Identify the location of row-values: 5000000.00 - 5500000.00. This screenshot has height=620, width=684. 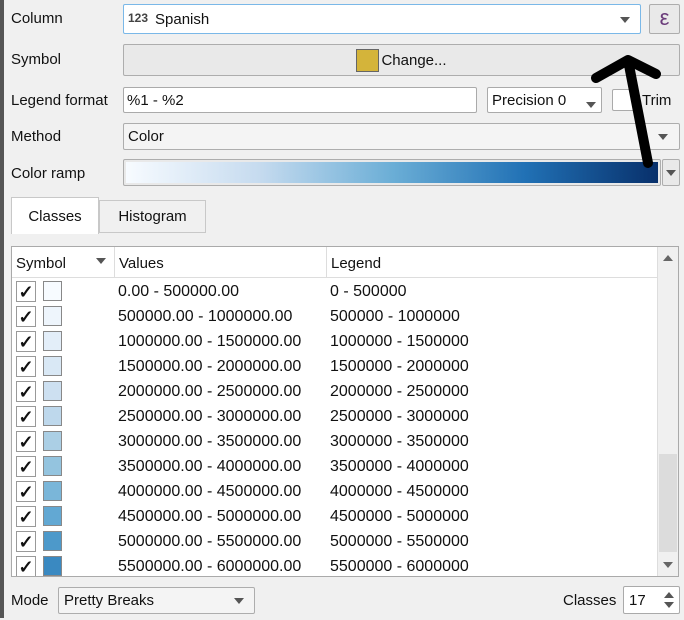
(209, 542).